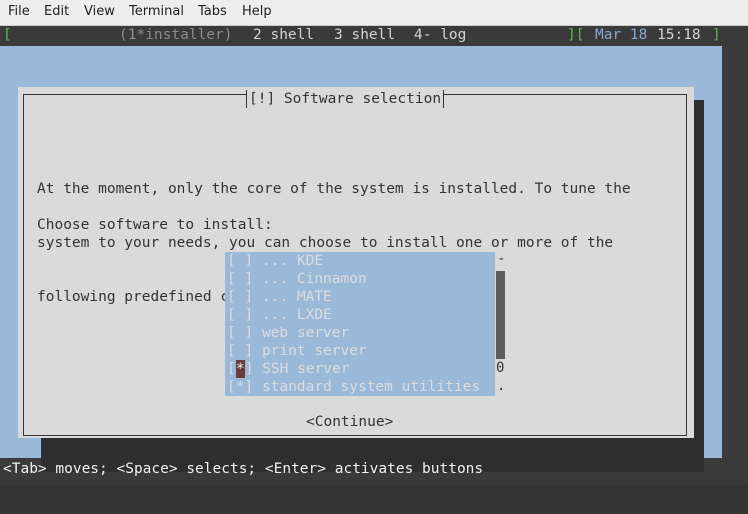 The height and width of the screenshot is (514, 748). Describe the element at coordinates (361, 333) in the screenshot. I see `option-web-server: [ ] web server` at that location.